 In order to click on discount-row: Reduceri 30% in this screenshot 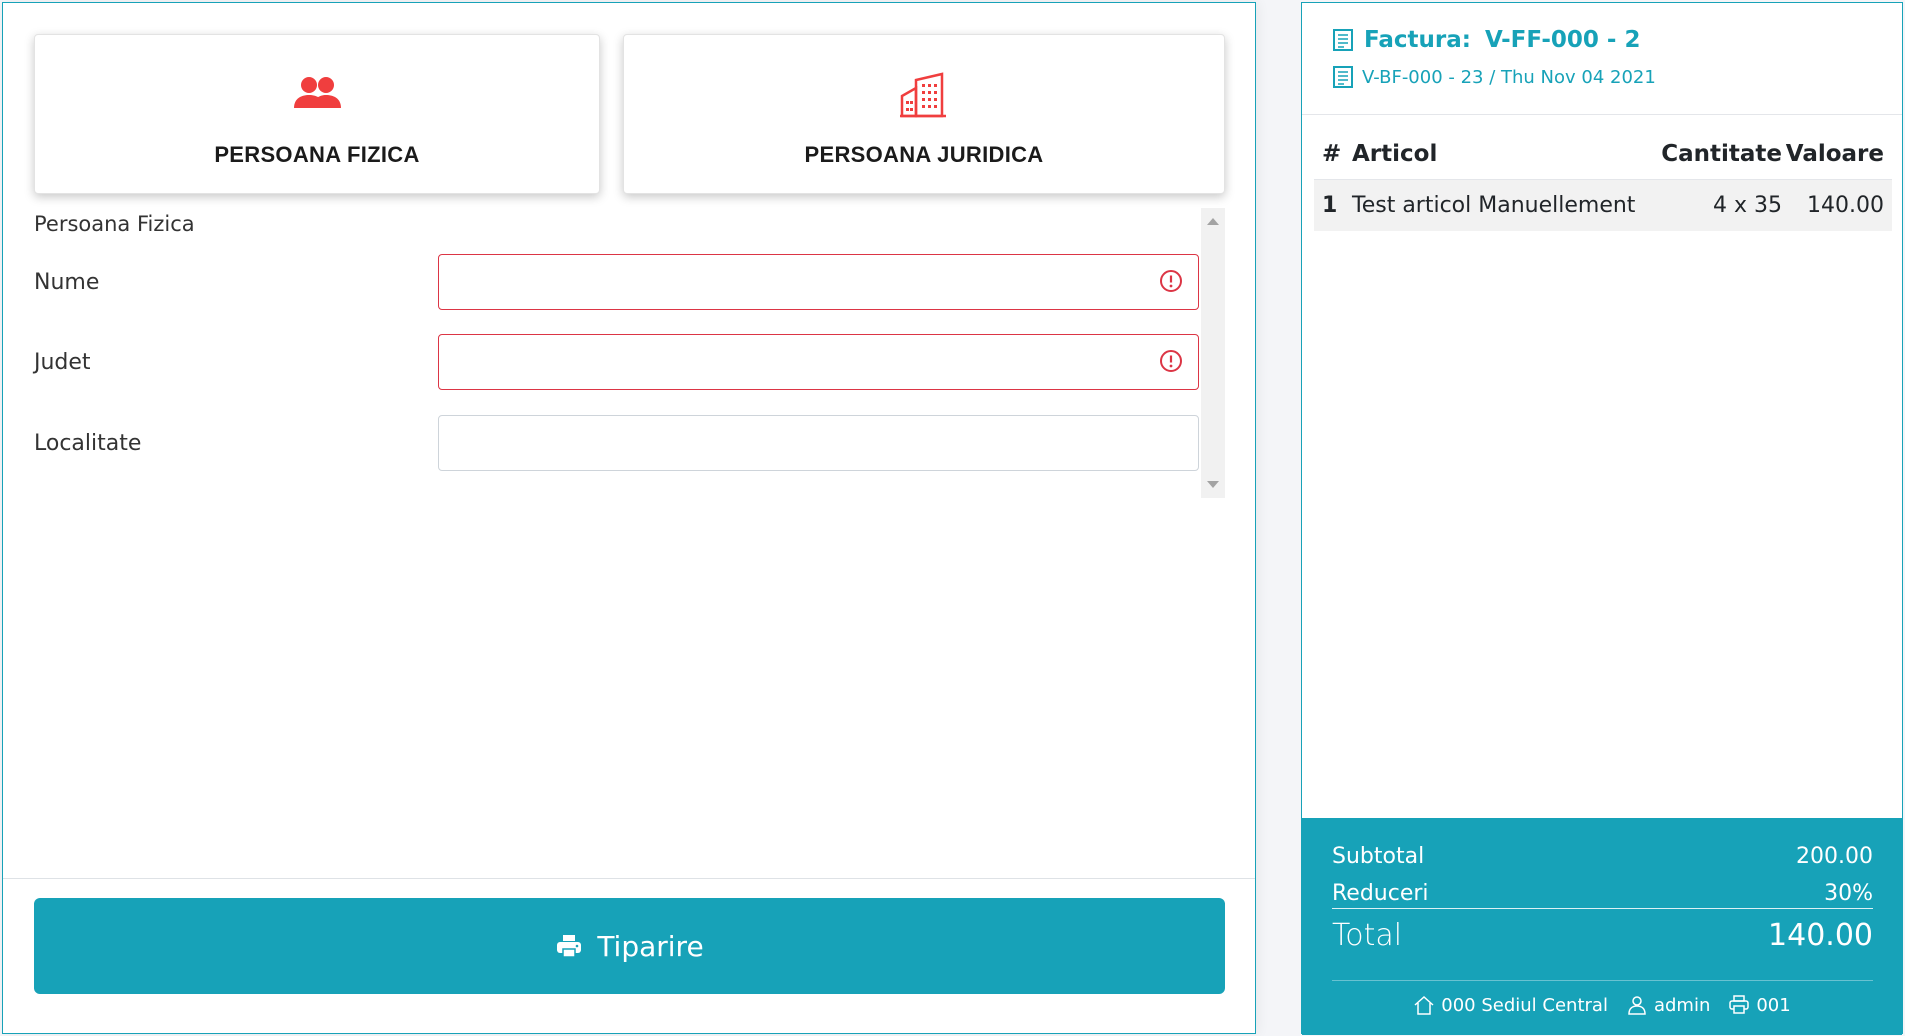, I will do `click(1602, 895)`.